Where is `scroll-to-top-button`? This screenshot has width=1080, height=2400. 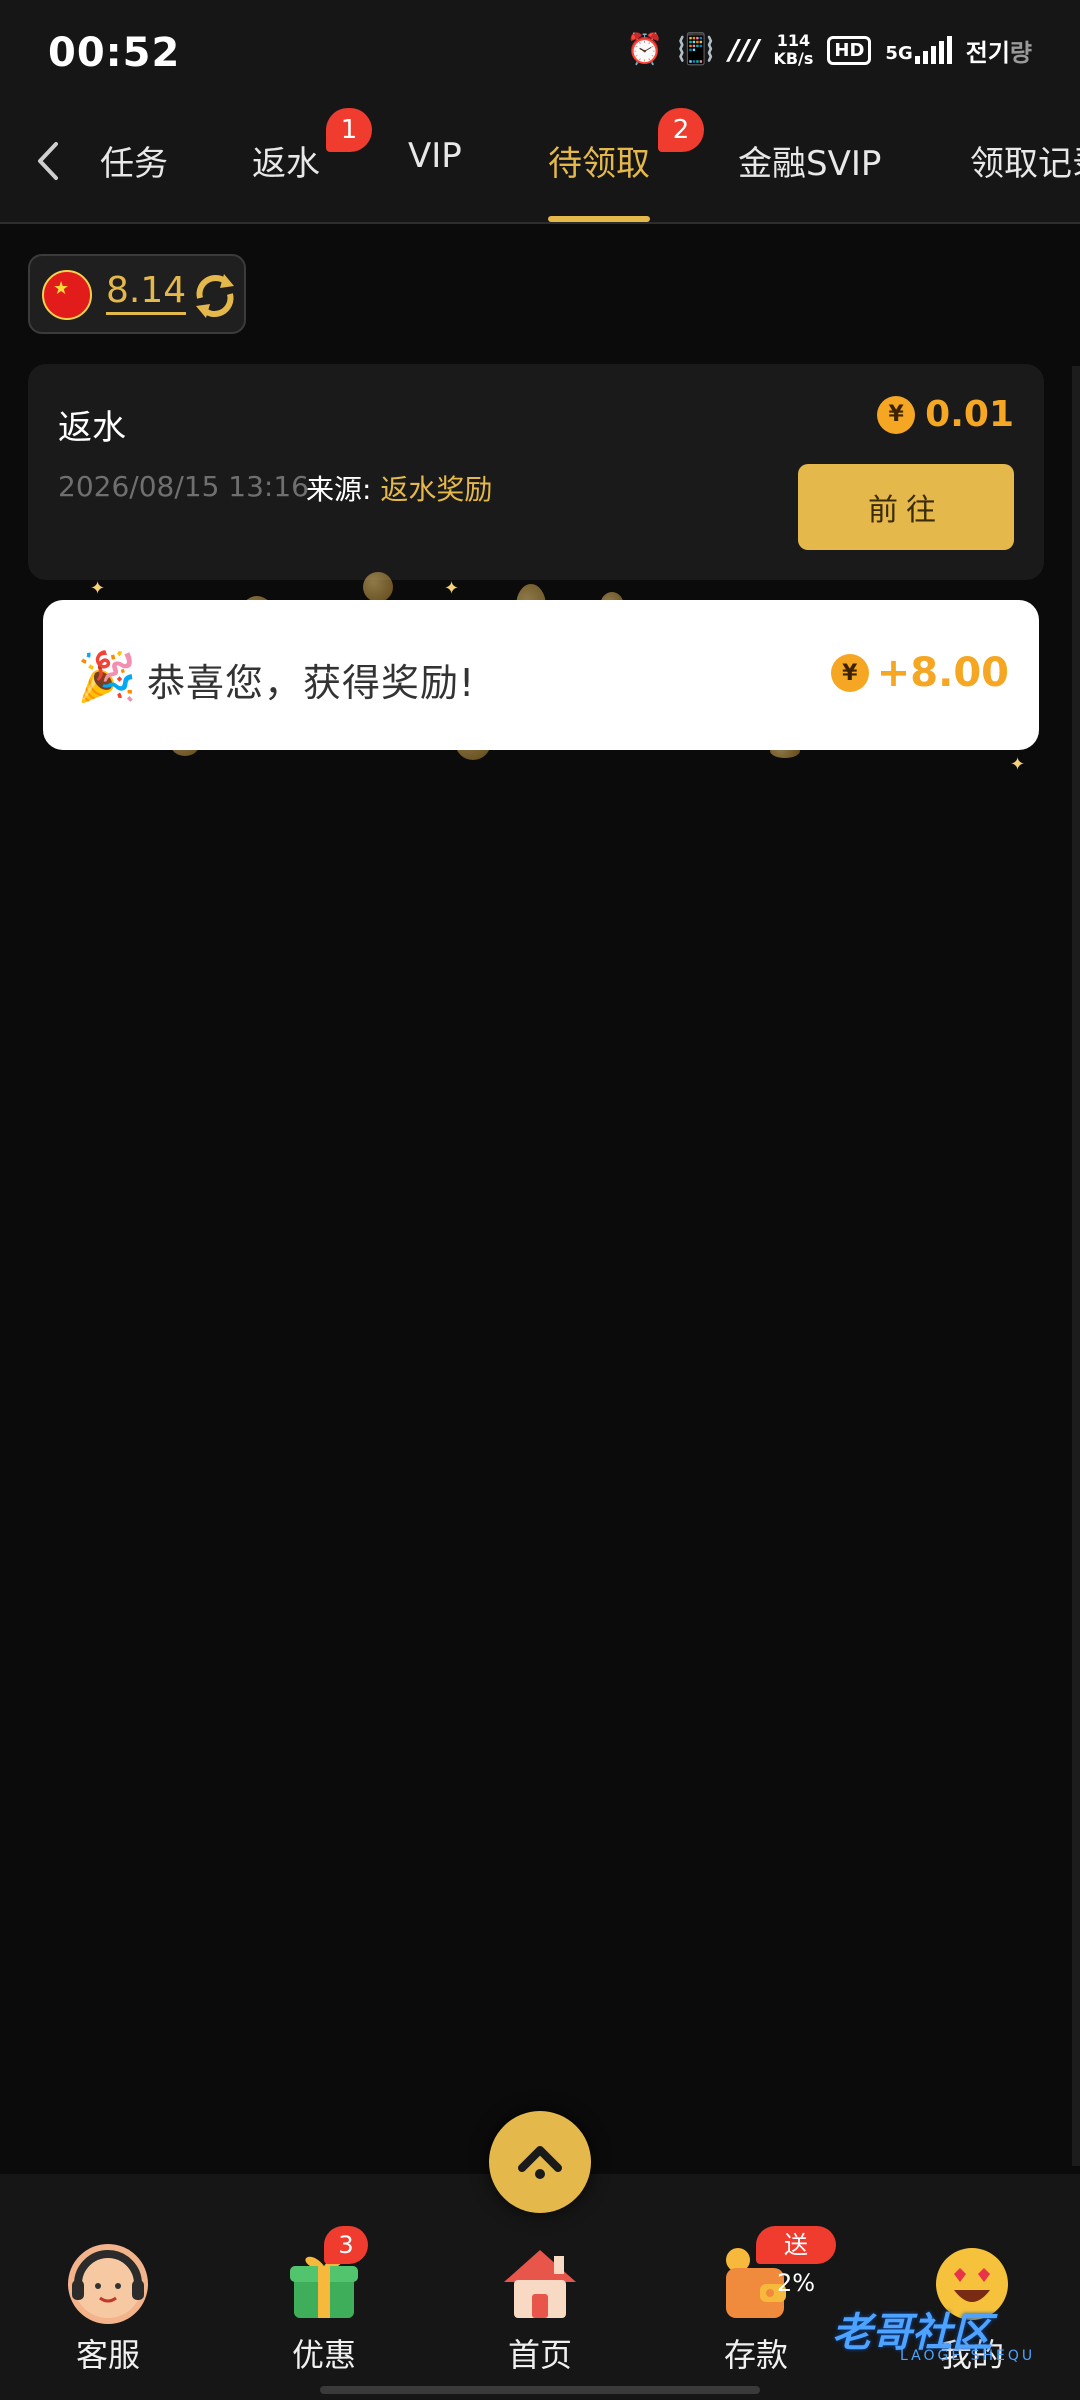 scroll-to-top-button is located at coordinates (540, 2162).